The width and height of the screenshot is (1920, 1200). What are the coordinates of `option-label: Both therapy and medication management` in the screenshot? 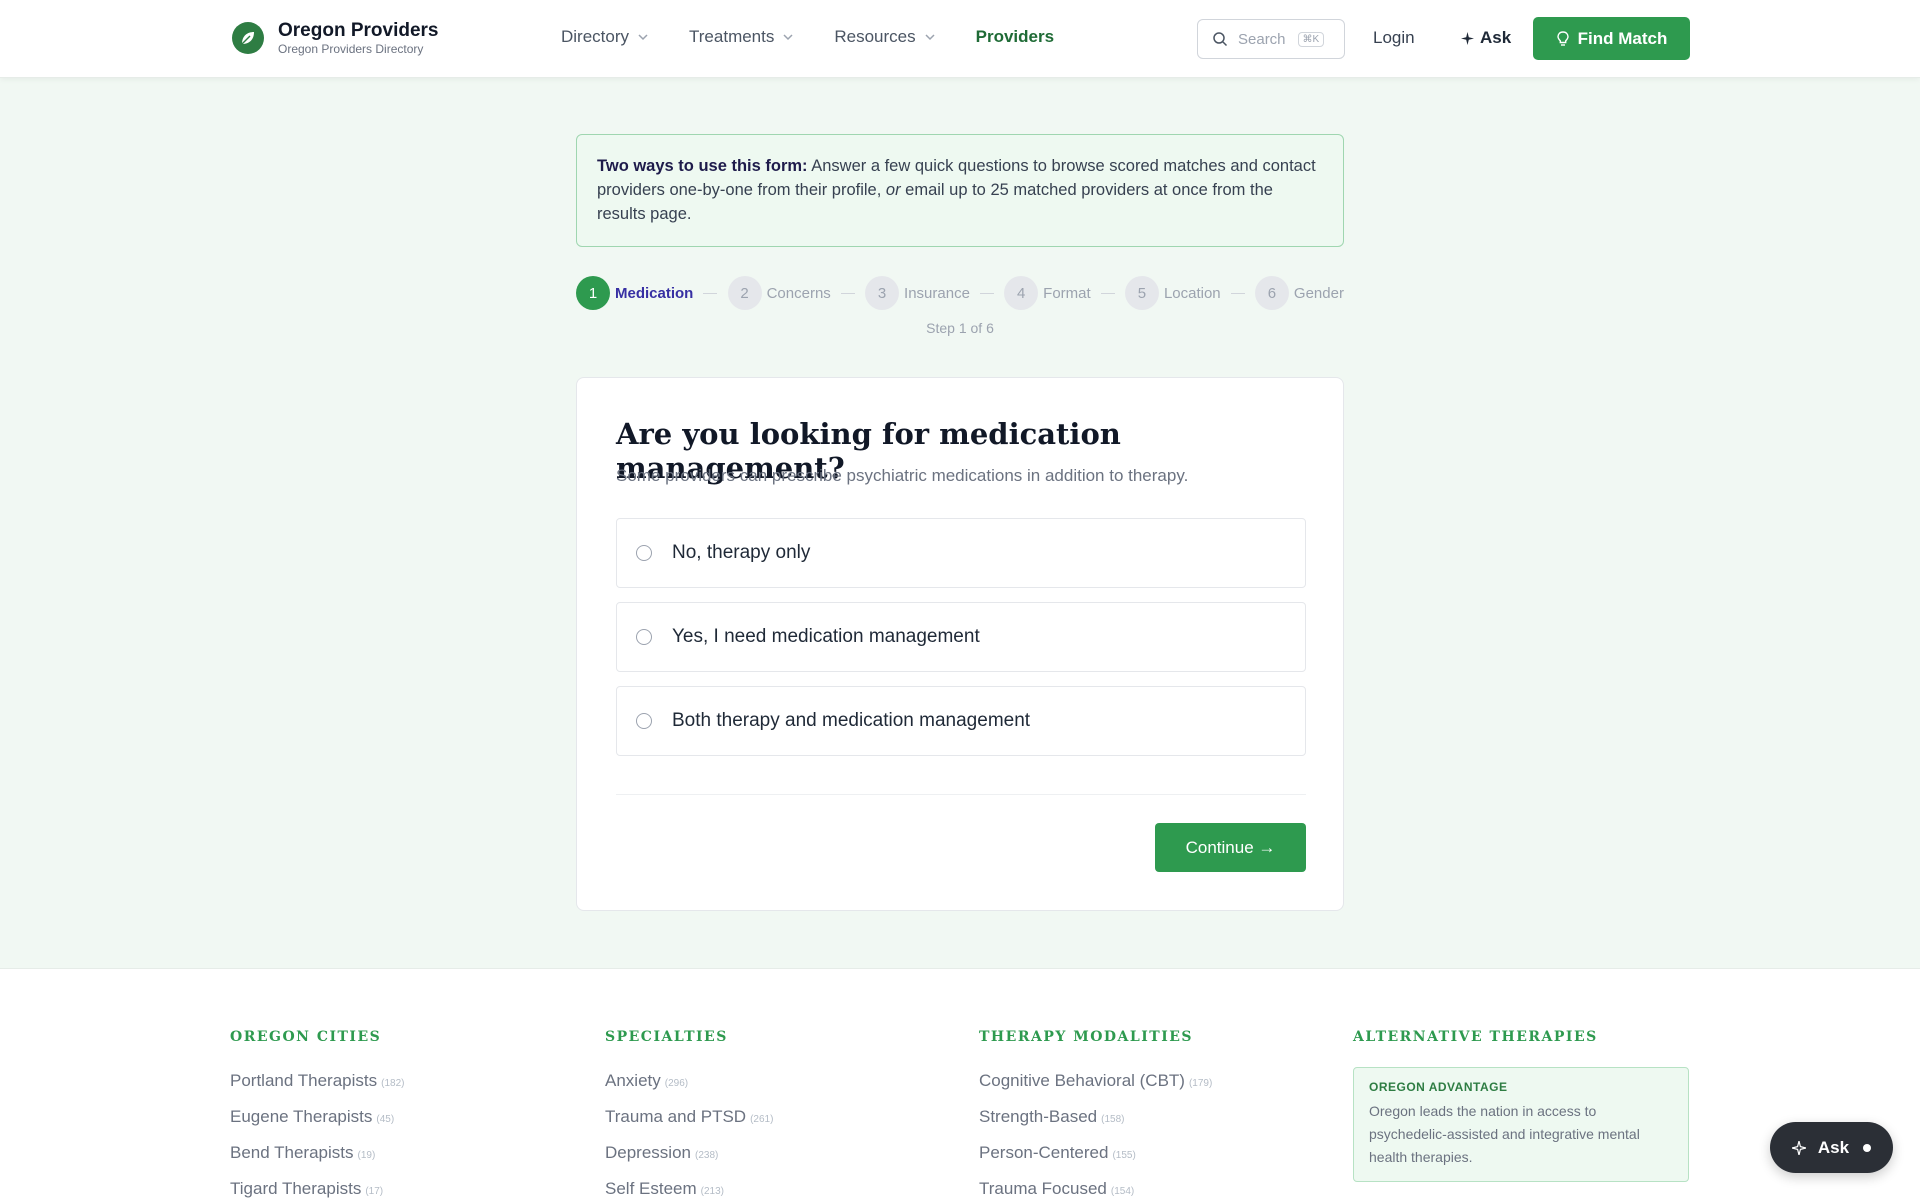 It's located at (851, 720).